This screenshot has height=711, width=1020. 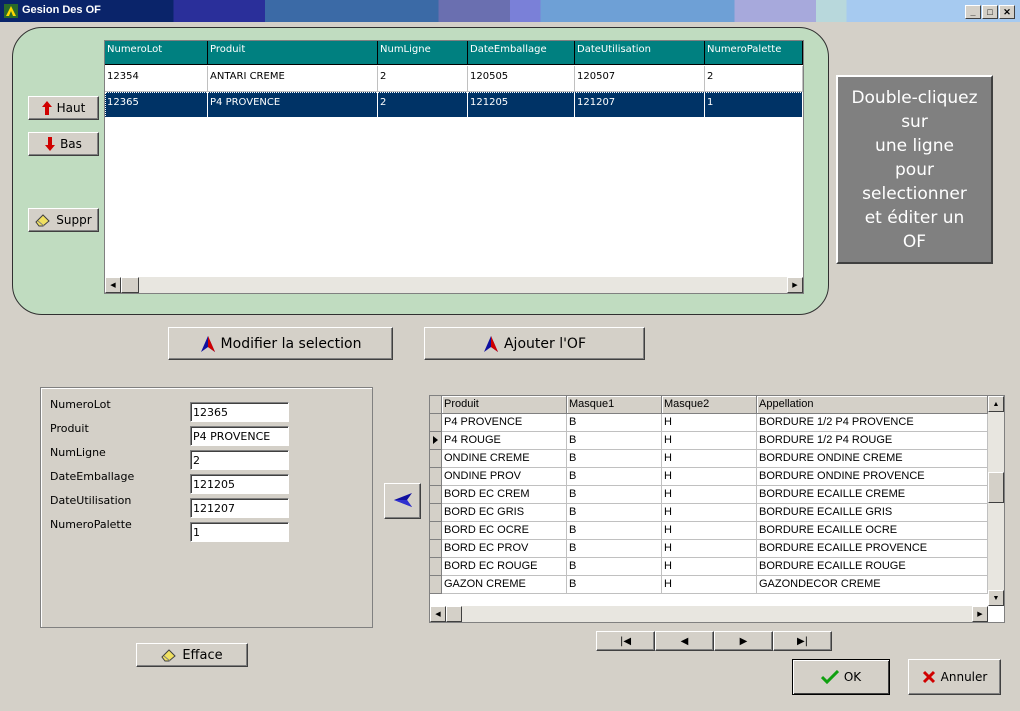 I want to click on previous-record-button: ◀, so click(x=684, y=641).